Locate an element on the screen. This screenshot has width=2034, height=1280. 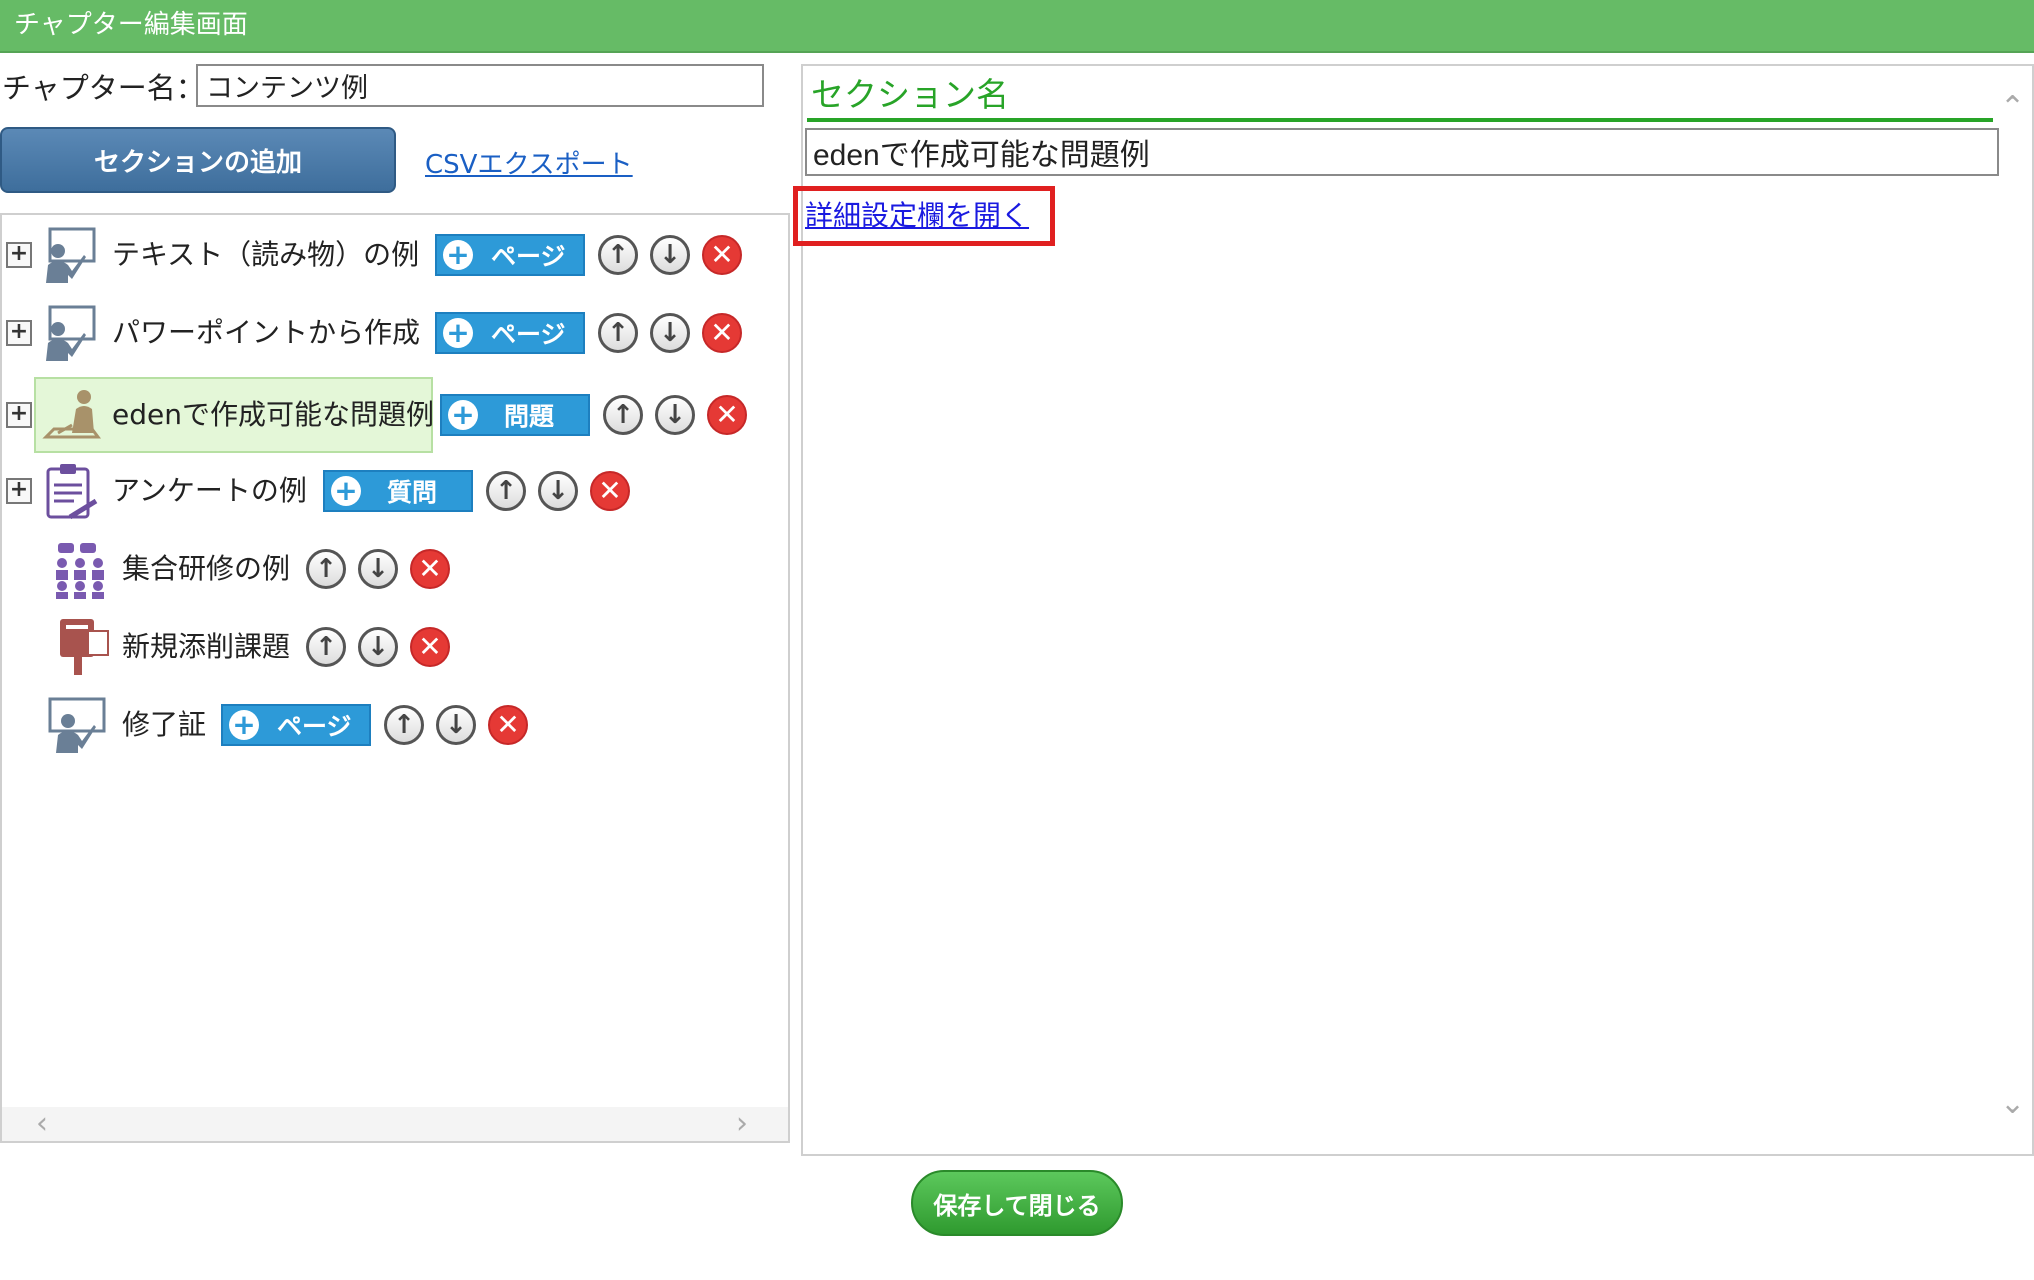
tree-item-powerpoint: + パワーポイントから作成 + ページ ↑ ↓ ✕ is located at coordinates (392, 333).